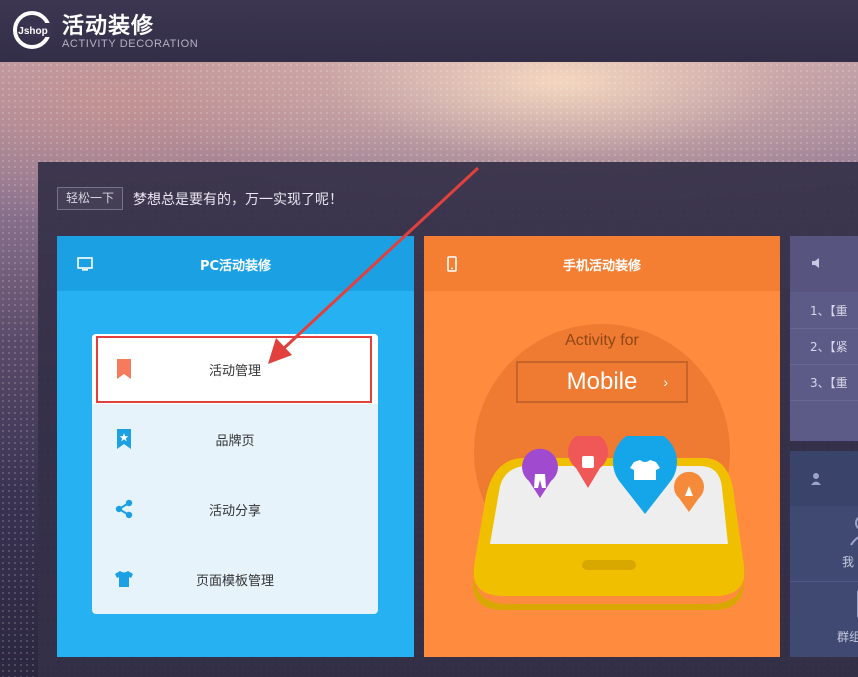 The width and height of the screenshot is (858, 677). What do you see at coordinates (815, 263) in the screenshot?
I see `speaker-icon` at bounding box center [815, 263].